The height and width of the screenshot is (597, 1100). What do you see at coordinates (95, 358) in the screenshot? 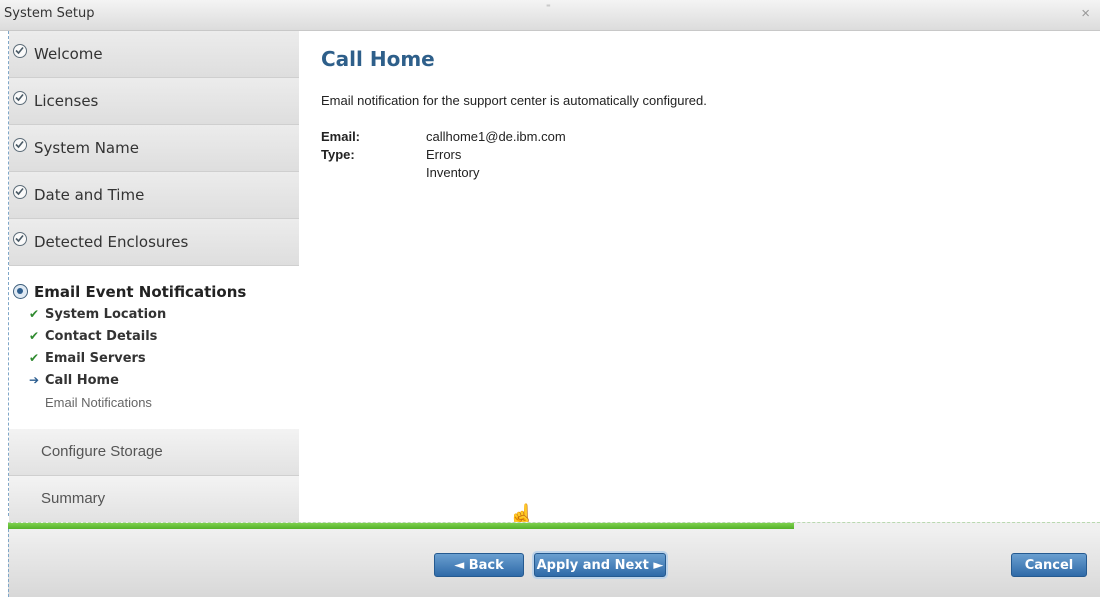
I see `substep-label: Email Servers` at bounding box center [95, 358].